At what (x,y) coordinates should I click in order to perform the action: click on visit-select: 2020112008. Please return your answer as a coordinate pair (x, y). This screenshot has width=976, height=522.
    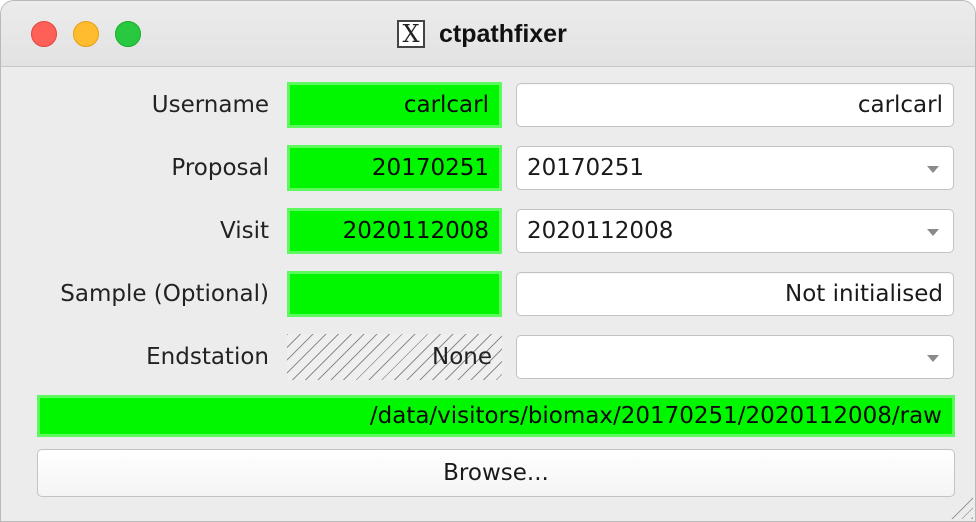
    Looking at the image, I should click on (735, 231).